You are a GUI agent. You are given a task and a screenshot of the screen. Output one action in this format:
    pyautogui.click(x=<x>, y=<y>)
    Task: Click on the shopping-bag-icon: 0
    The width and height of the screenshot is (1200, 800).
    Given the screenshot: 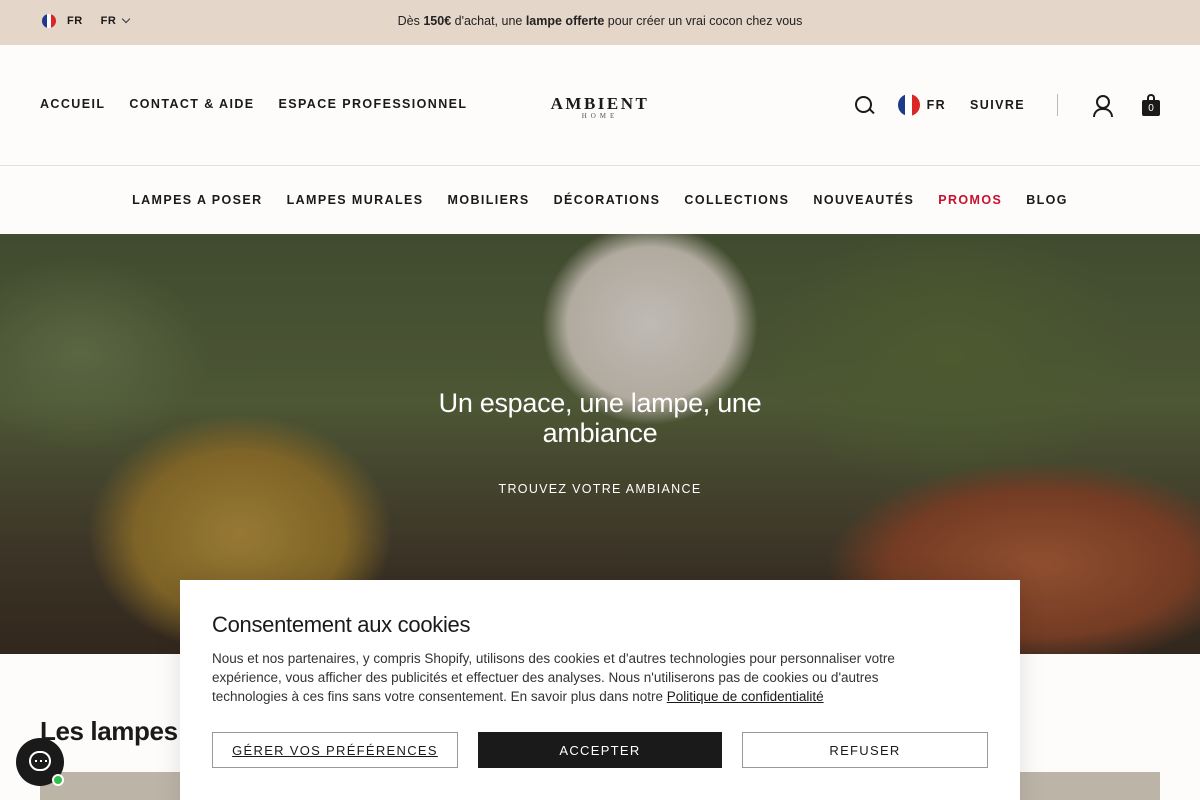 What is the action you would take?
    pyautogui.click(x=1151, y=105)
    